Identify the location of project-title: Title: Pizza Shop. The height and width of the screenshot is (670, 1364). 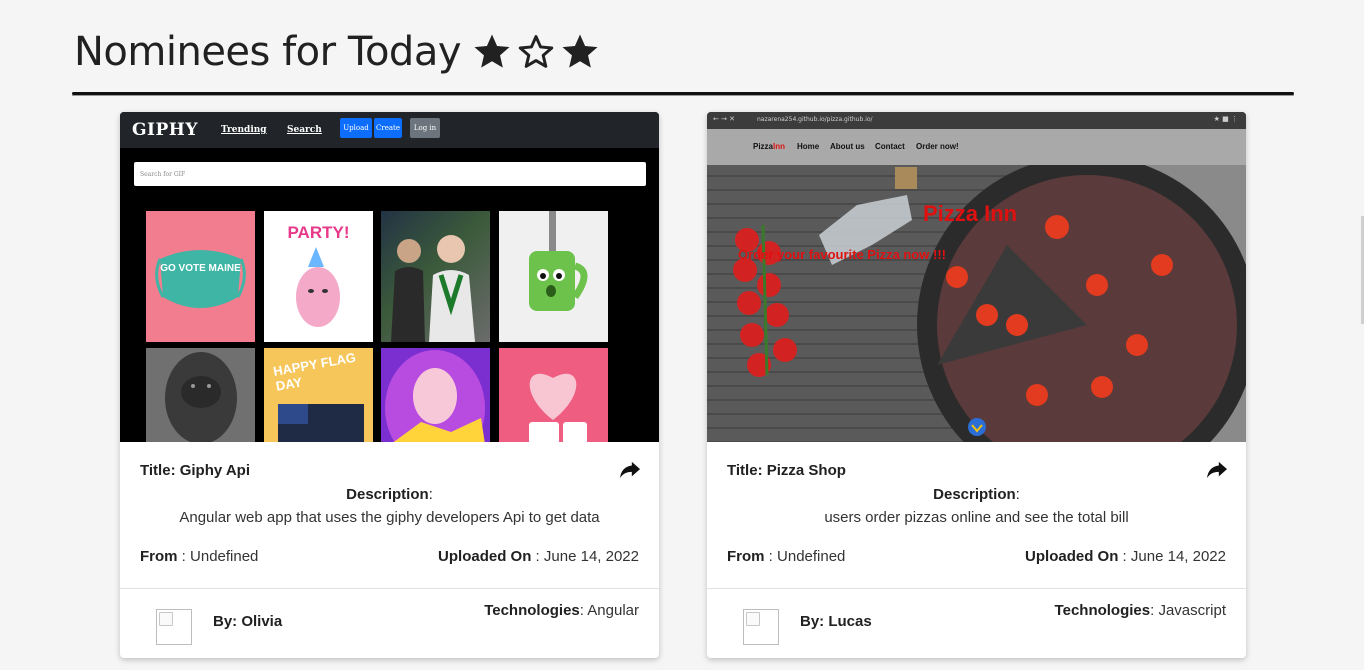
(786, 470).